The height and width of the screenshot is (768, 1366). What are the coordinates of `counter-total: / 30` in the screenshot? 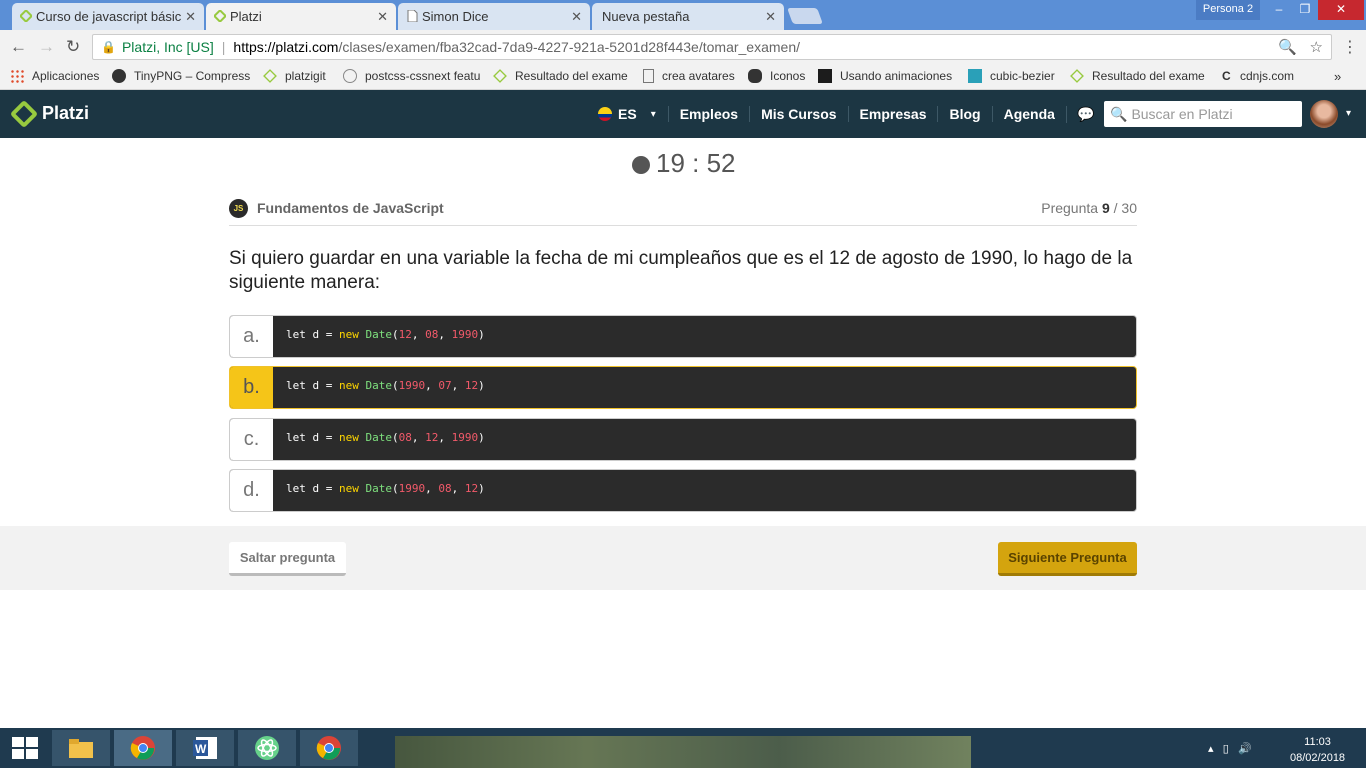 It's located at (1125, 208).